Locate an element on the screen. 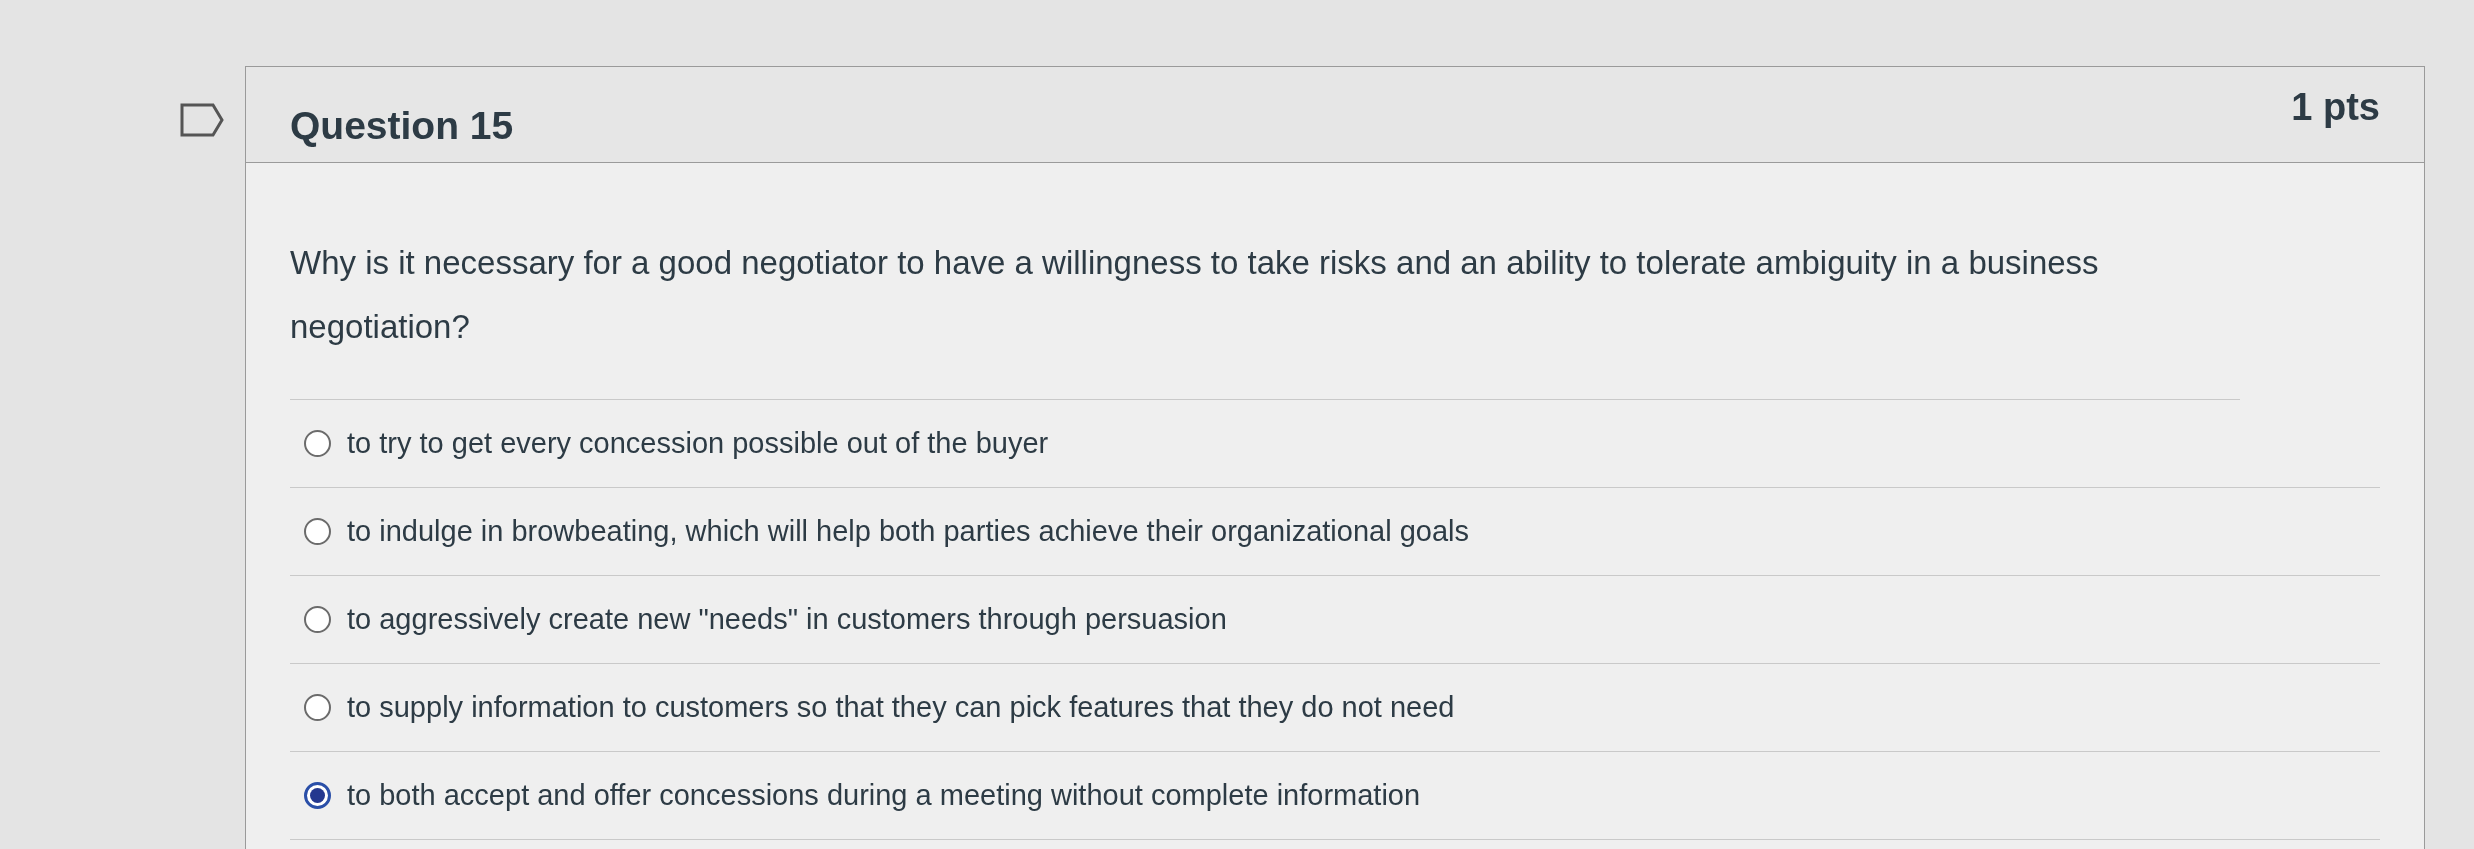 The width and height of the screenshot is (2474, 849). answer-option: to both accept and offer concessions during a meeting without complete information is located at coordinates (1335, 796).